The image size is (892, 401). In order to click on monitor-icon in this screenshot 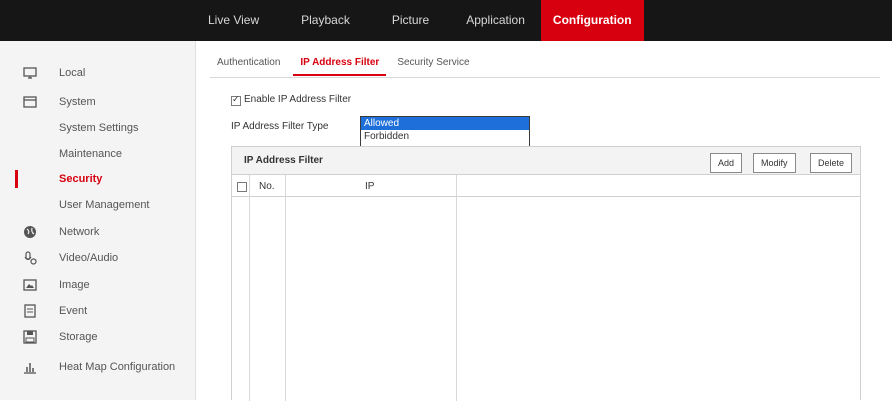, I will do `click(30, 73)`.